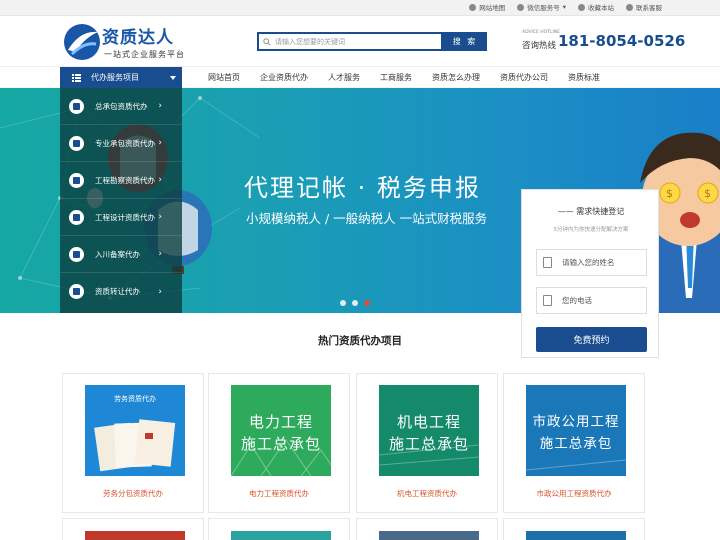 The image size is (720, 540). I want to click on side-item-professional: 专业承包资质代办 ›, so click(121, 143).